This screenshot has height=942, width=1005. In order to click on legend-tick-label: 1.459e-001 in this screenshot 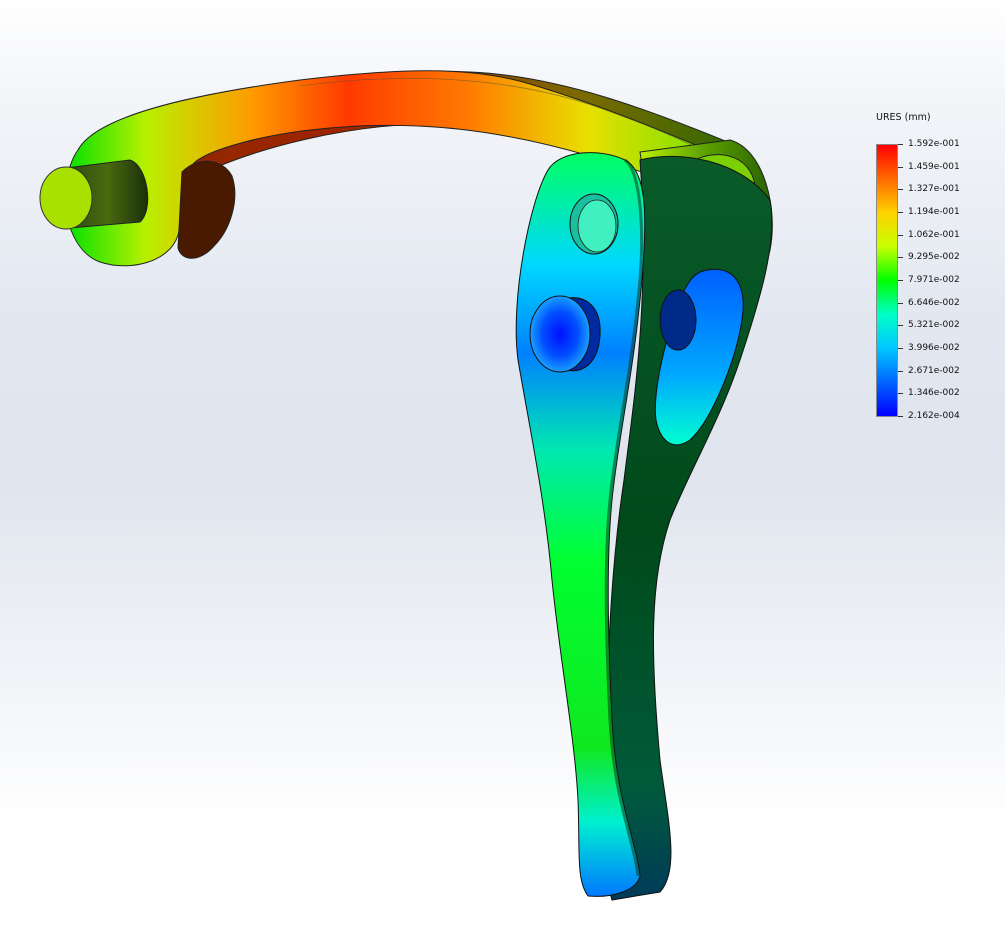, I will do `click(934, 166)`.